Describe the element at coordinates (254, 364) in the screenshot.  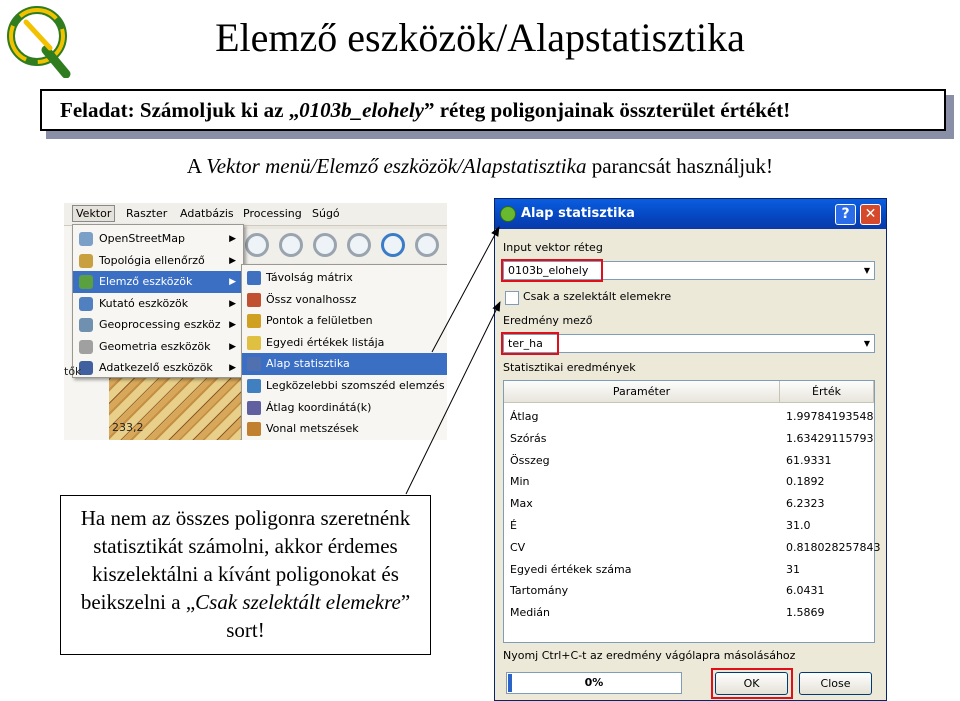
I see `basic-stats-icon` at that location.